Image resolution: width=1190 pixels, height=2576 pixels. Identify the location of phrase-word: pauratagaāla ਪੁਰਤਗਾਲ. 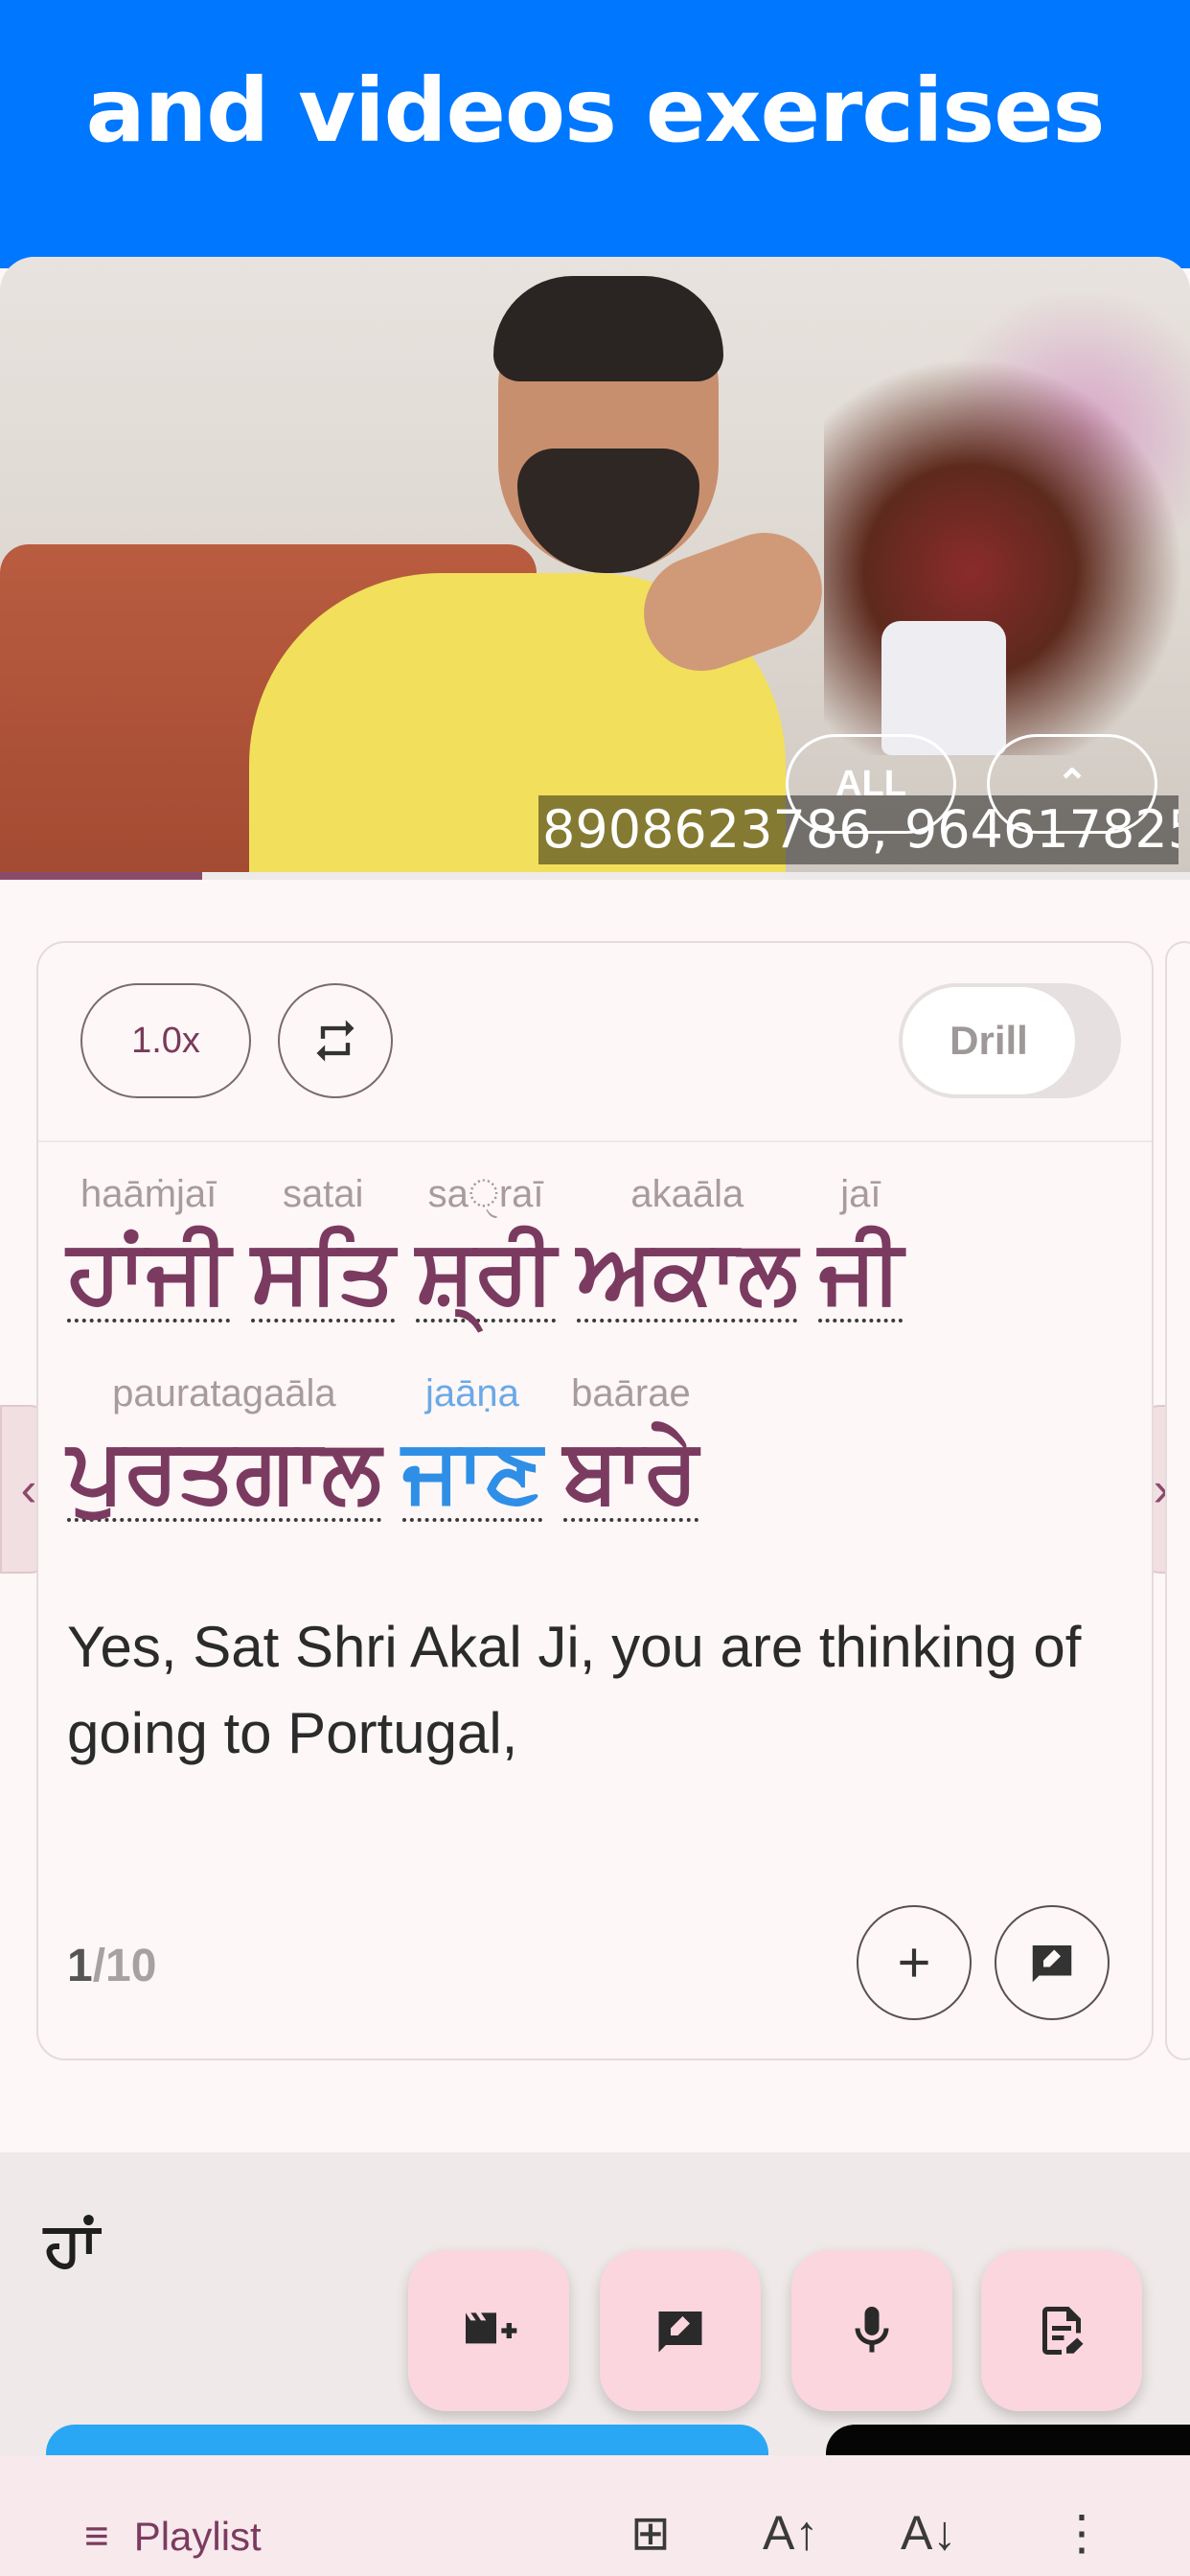
(224, 1447).